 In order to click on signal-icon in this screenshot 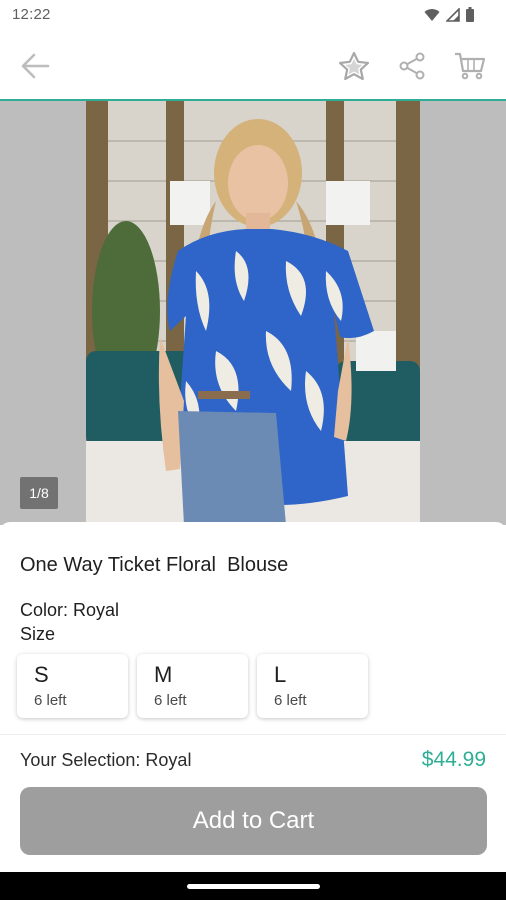, I will do `click(453, 14)`.